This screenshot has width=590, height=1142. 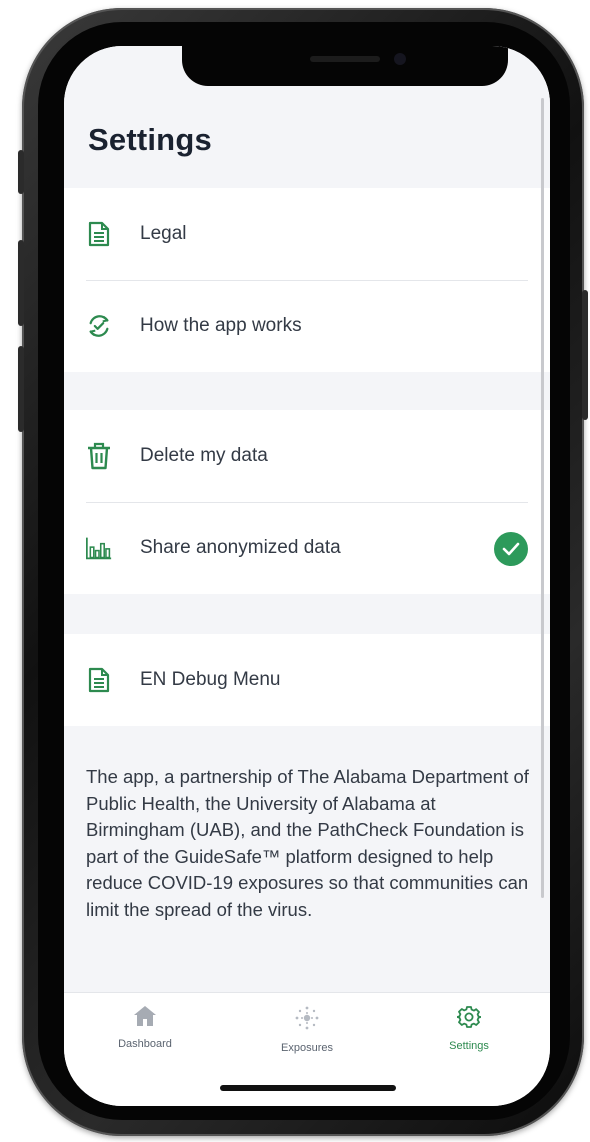 What do you see at coordinates (145, 1034) in the screenshot?
I see `tab-dashboard: Dashboard` at bounding box center [145, 1034].